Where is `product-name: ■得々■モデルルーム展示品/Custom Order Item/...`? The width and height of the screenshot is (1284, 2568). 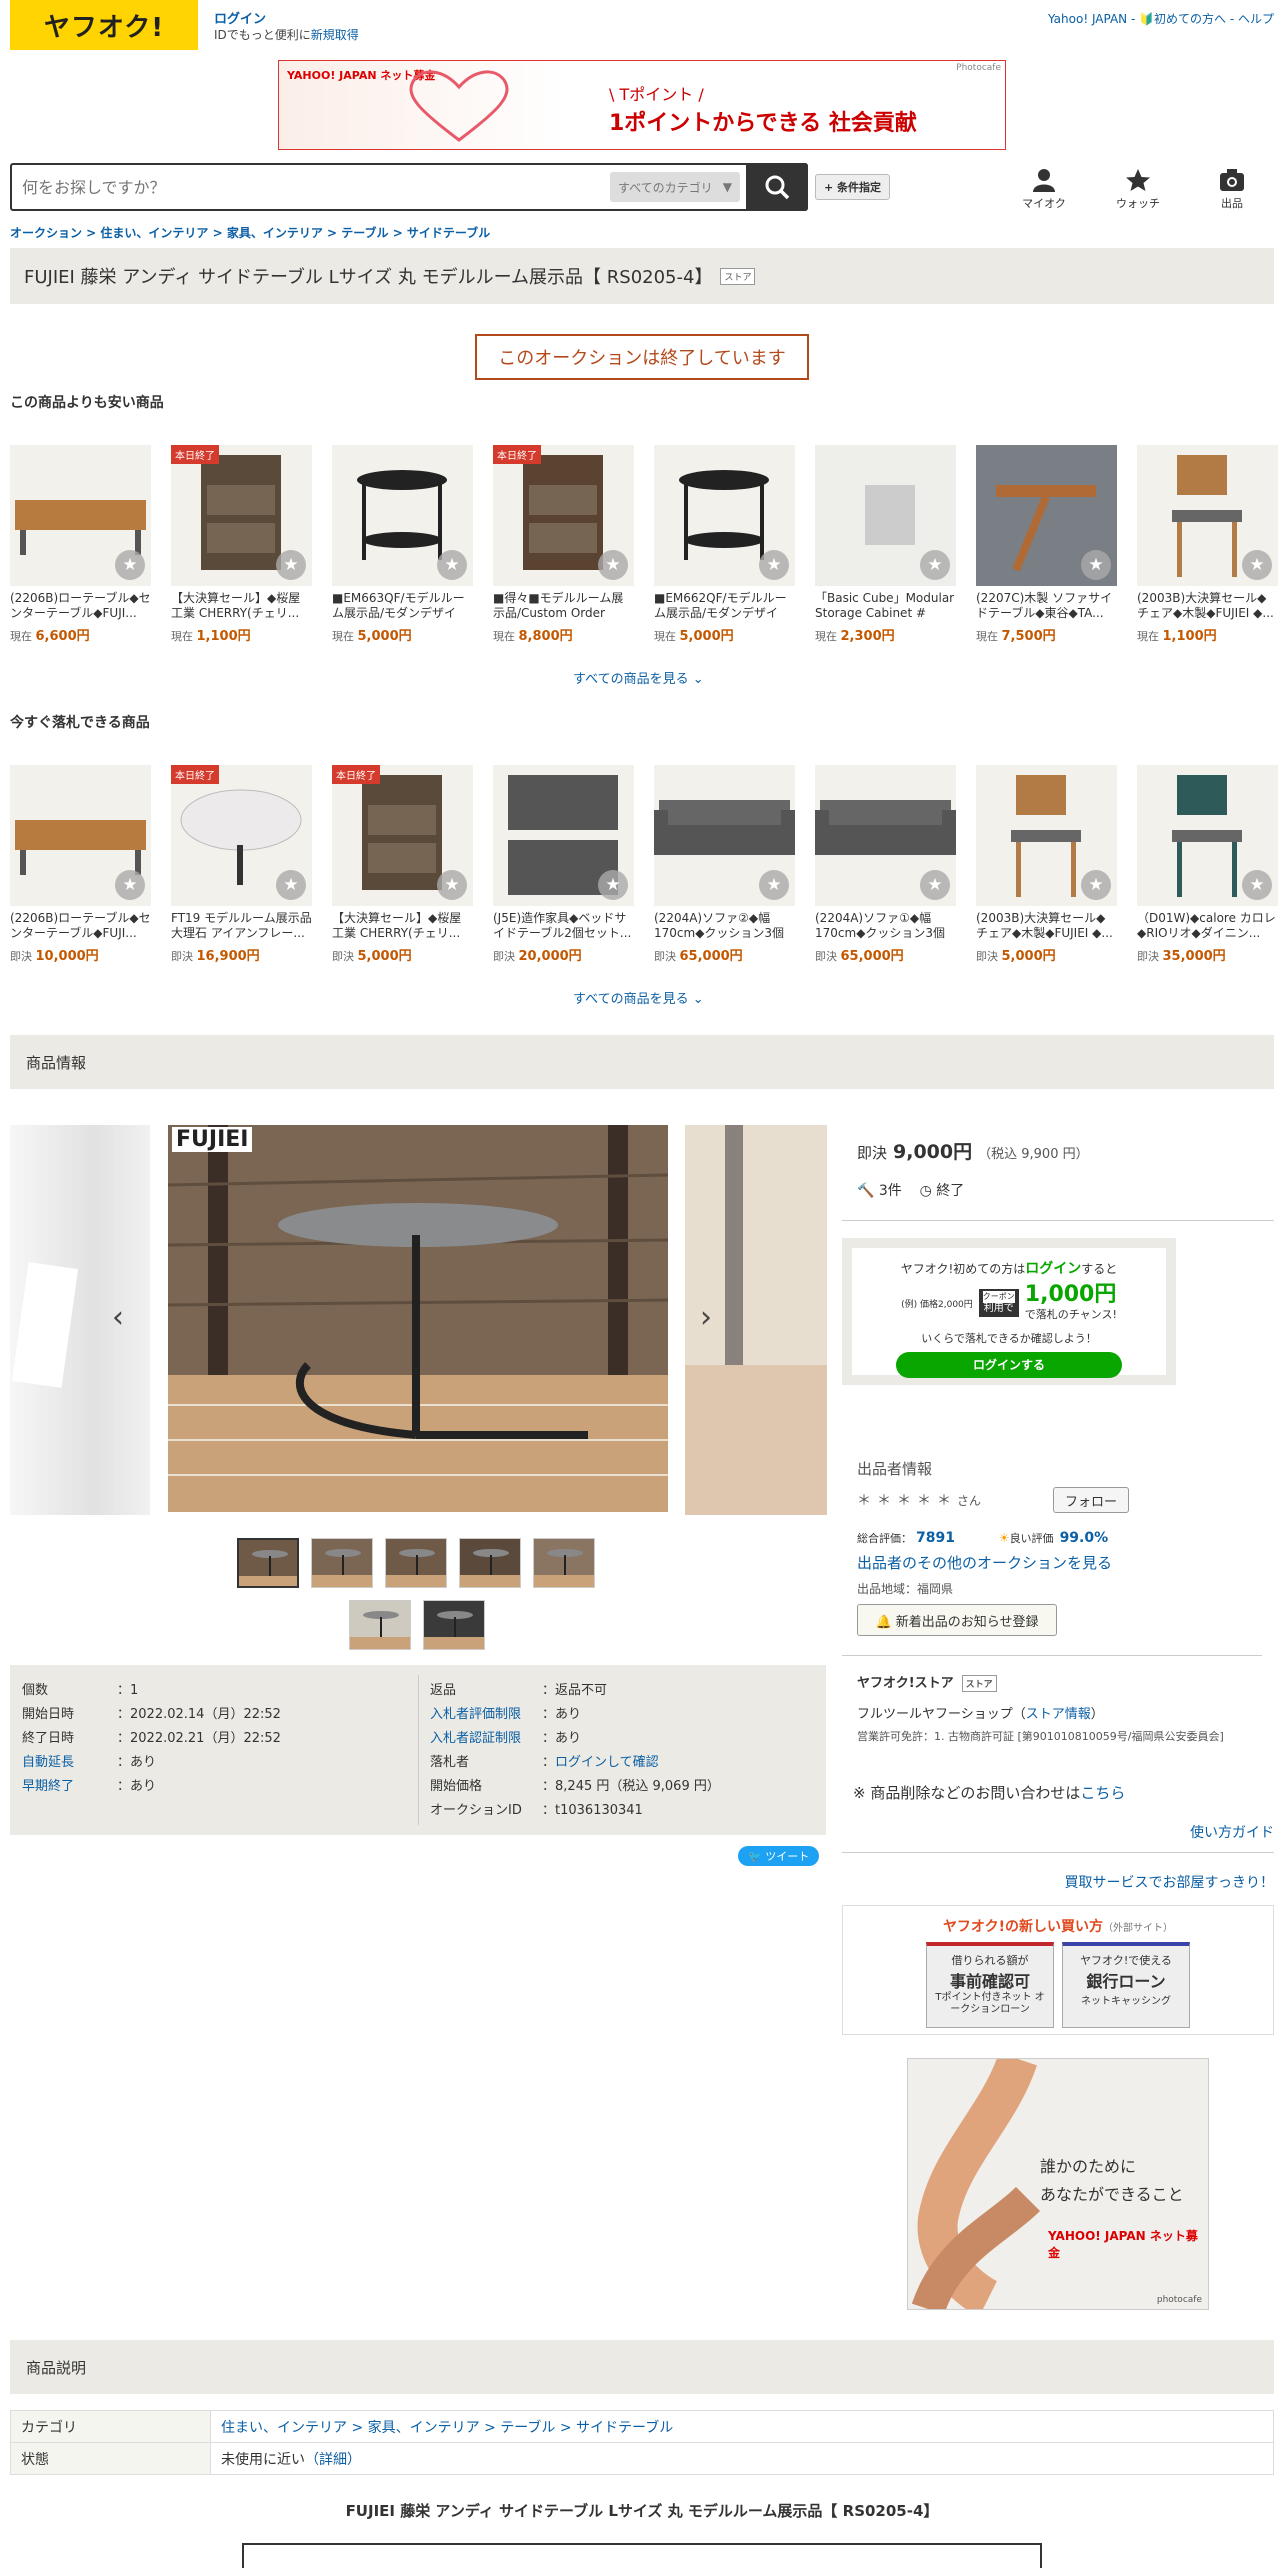
product-name: ■得々■モデルルーム展示品/Custom Order Item/... is located at coordinates (563, 606).